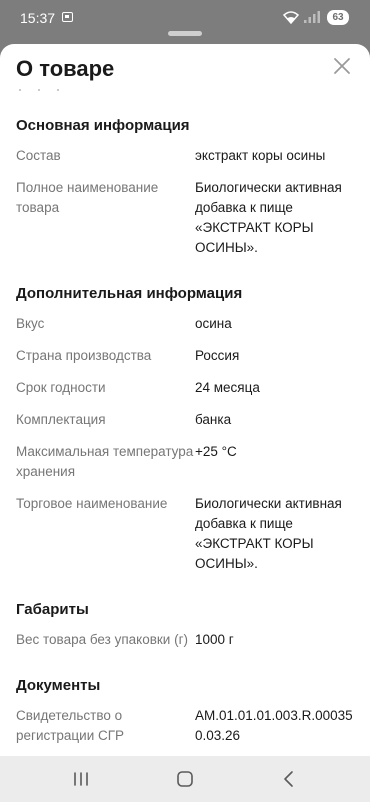 Image resolution: width=370 pixels, height=802 pixels. What do you see at coordinates (260, 155) in the screenshot?
I see `attribute-value: экстракт коры осины` at bounding box center [260, 155].